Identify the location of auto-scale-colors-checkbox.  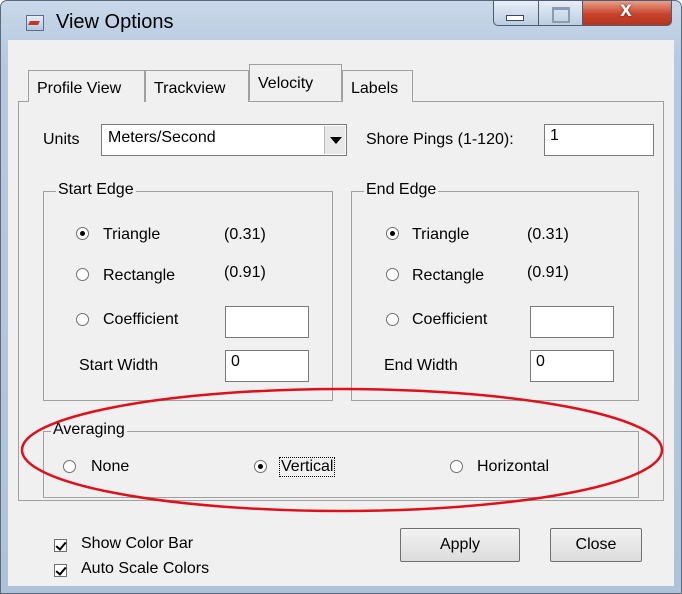
(60, 570).